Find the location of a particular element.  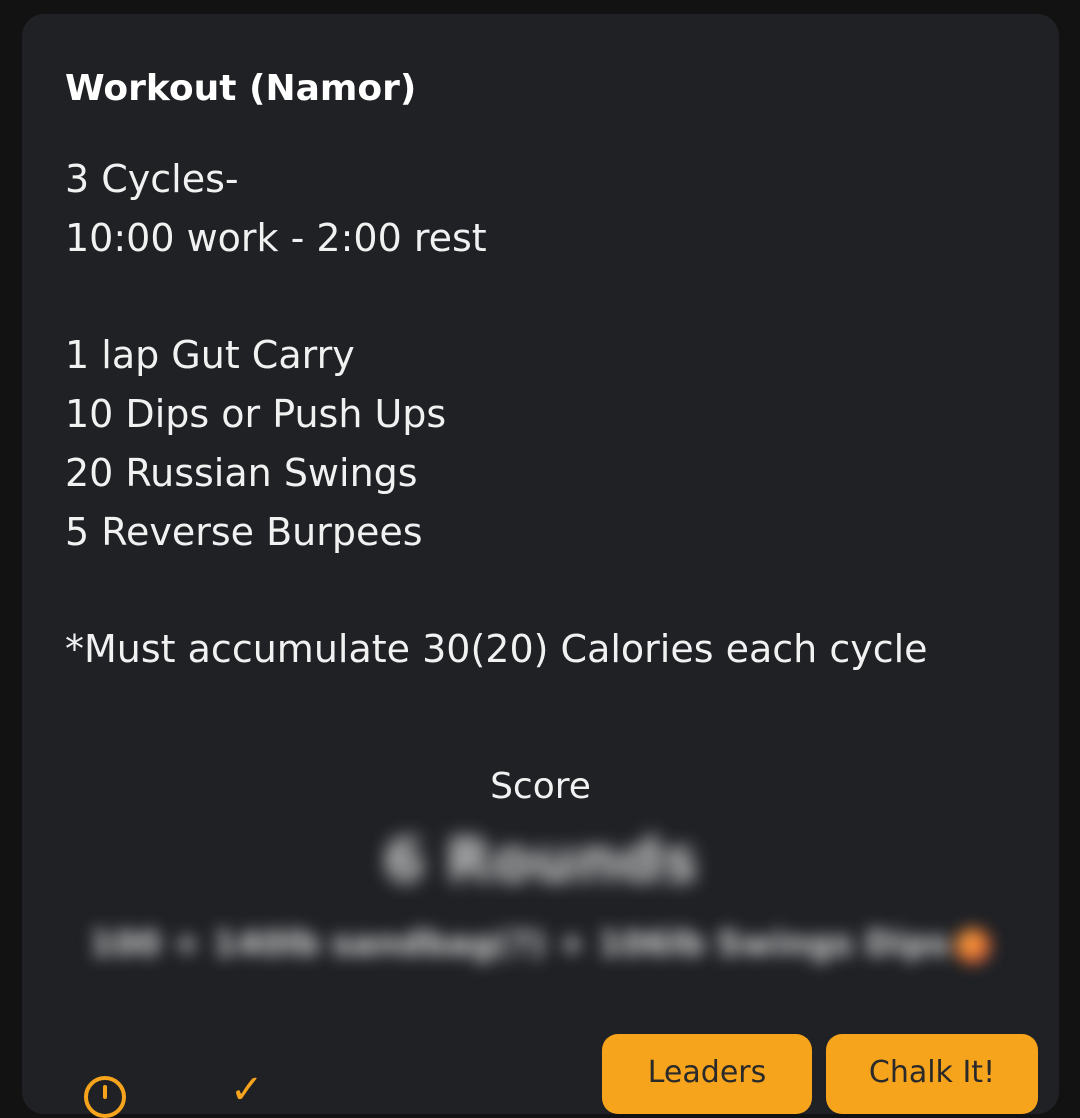

chalk-it-button: Chalk It! is located at coordinates (932, 1074).